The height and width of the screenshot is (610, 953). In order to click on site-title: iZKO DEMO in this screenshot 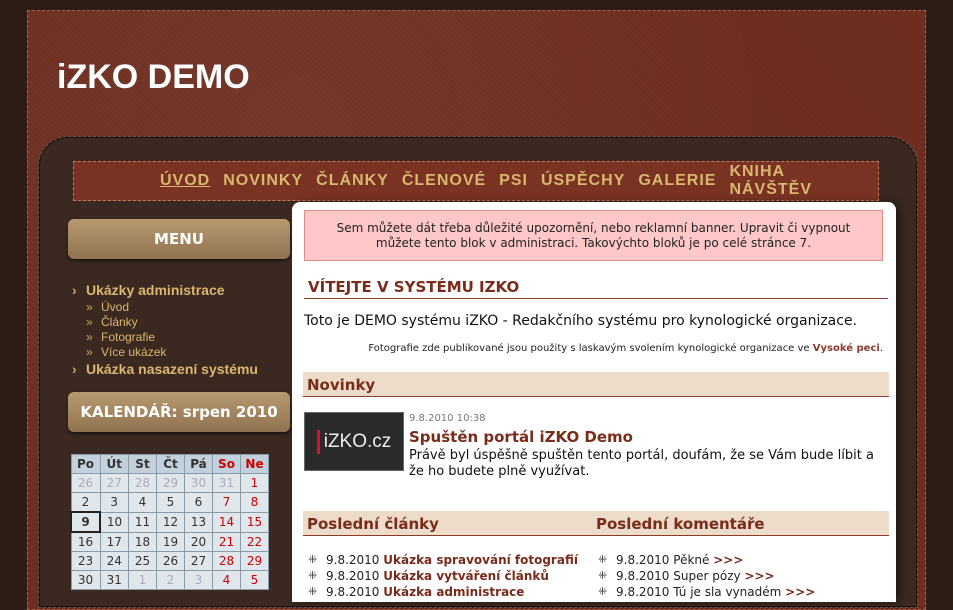, I will do `click(153, 77)`.